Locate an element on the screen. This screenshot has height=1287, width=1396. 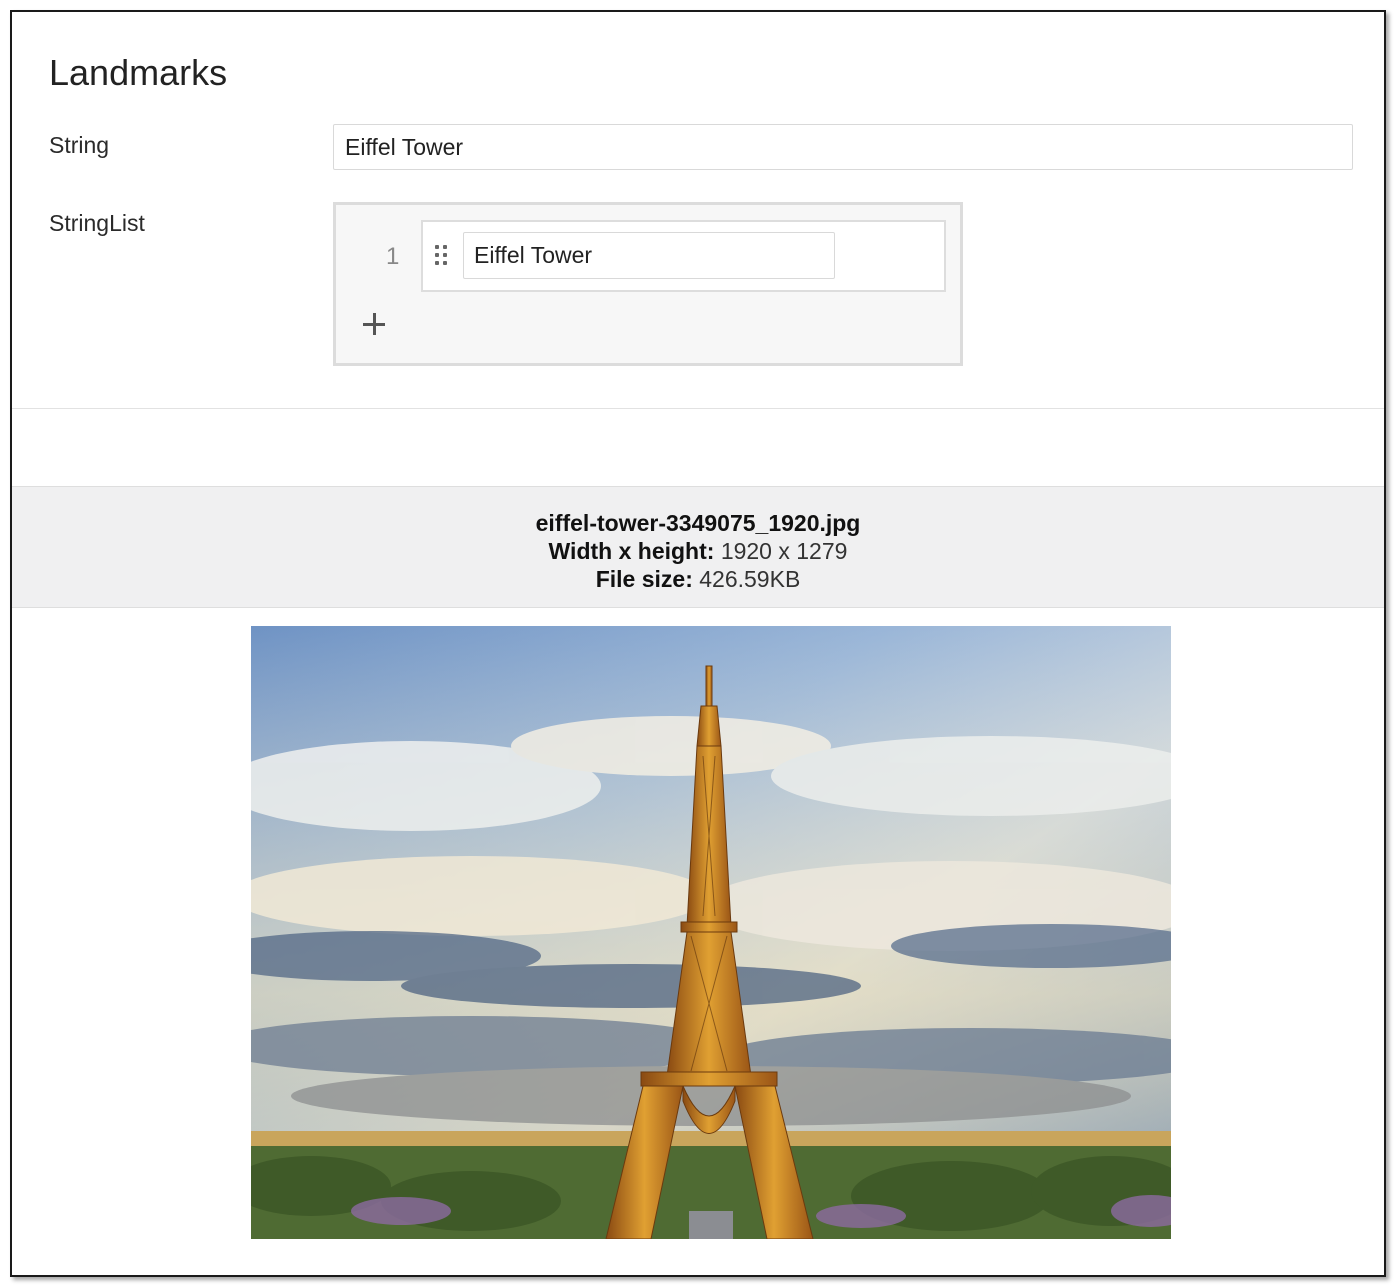
string-field-label: String is located at coordinates (79, 145).